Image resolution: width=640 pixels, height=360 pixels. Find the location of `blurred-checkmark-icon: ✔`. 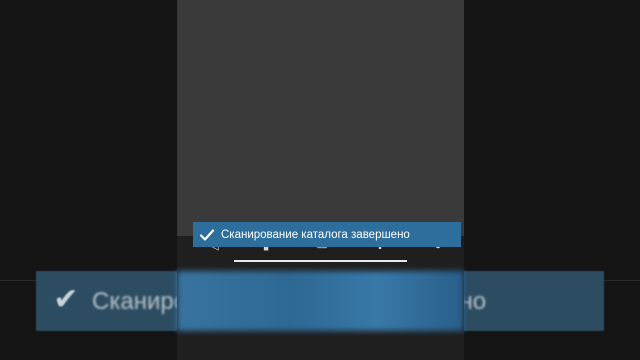

blurred-checkmark-icon: ✔ is located at coordinates (66, 299).